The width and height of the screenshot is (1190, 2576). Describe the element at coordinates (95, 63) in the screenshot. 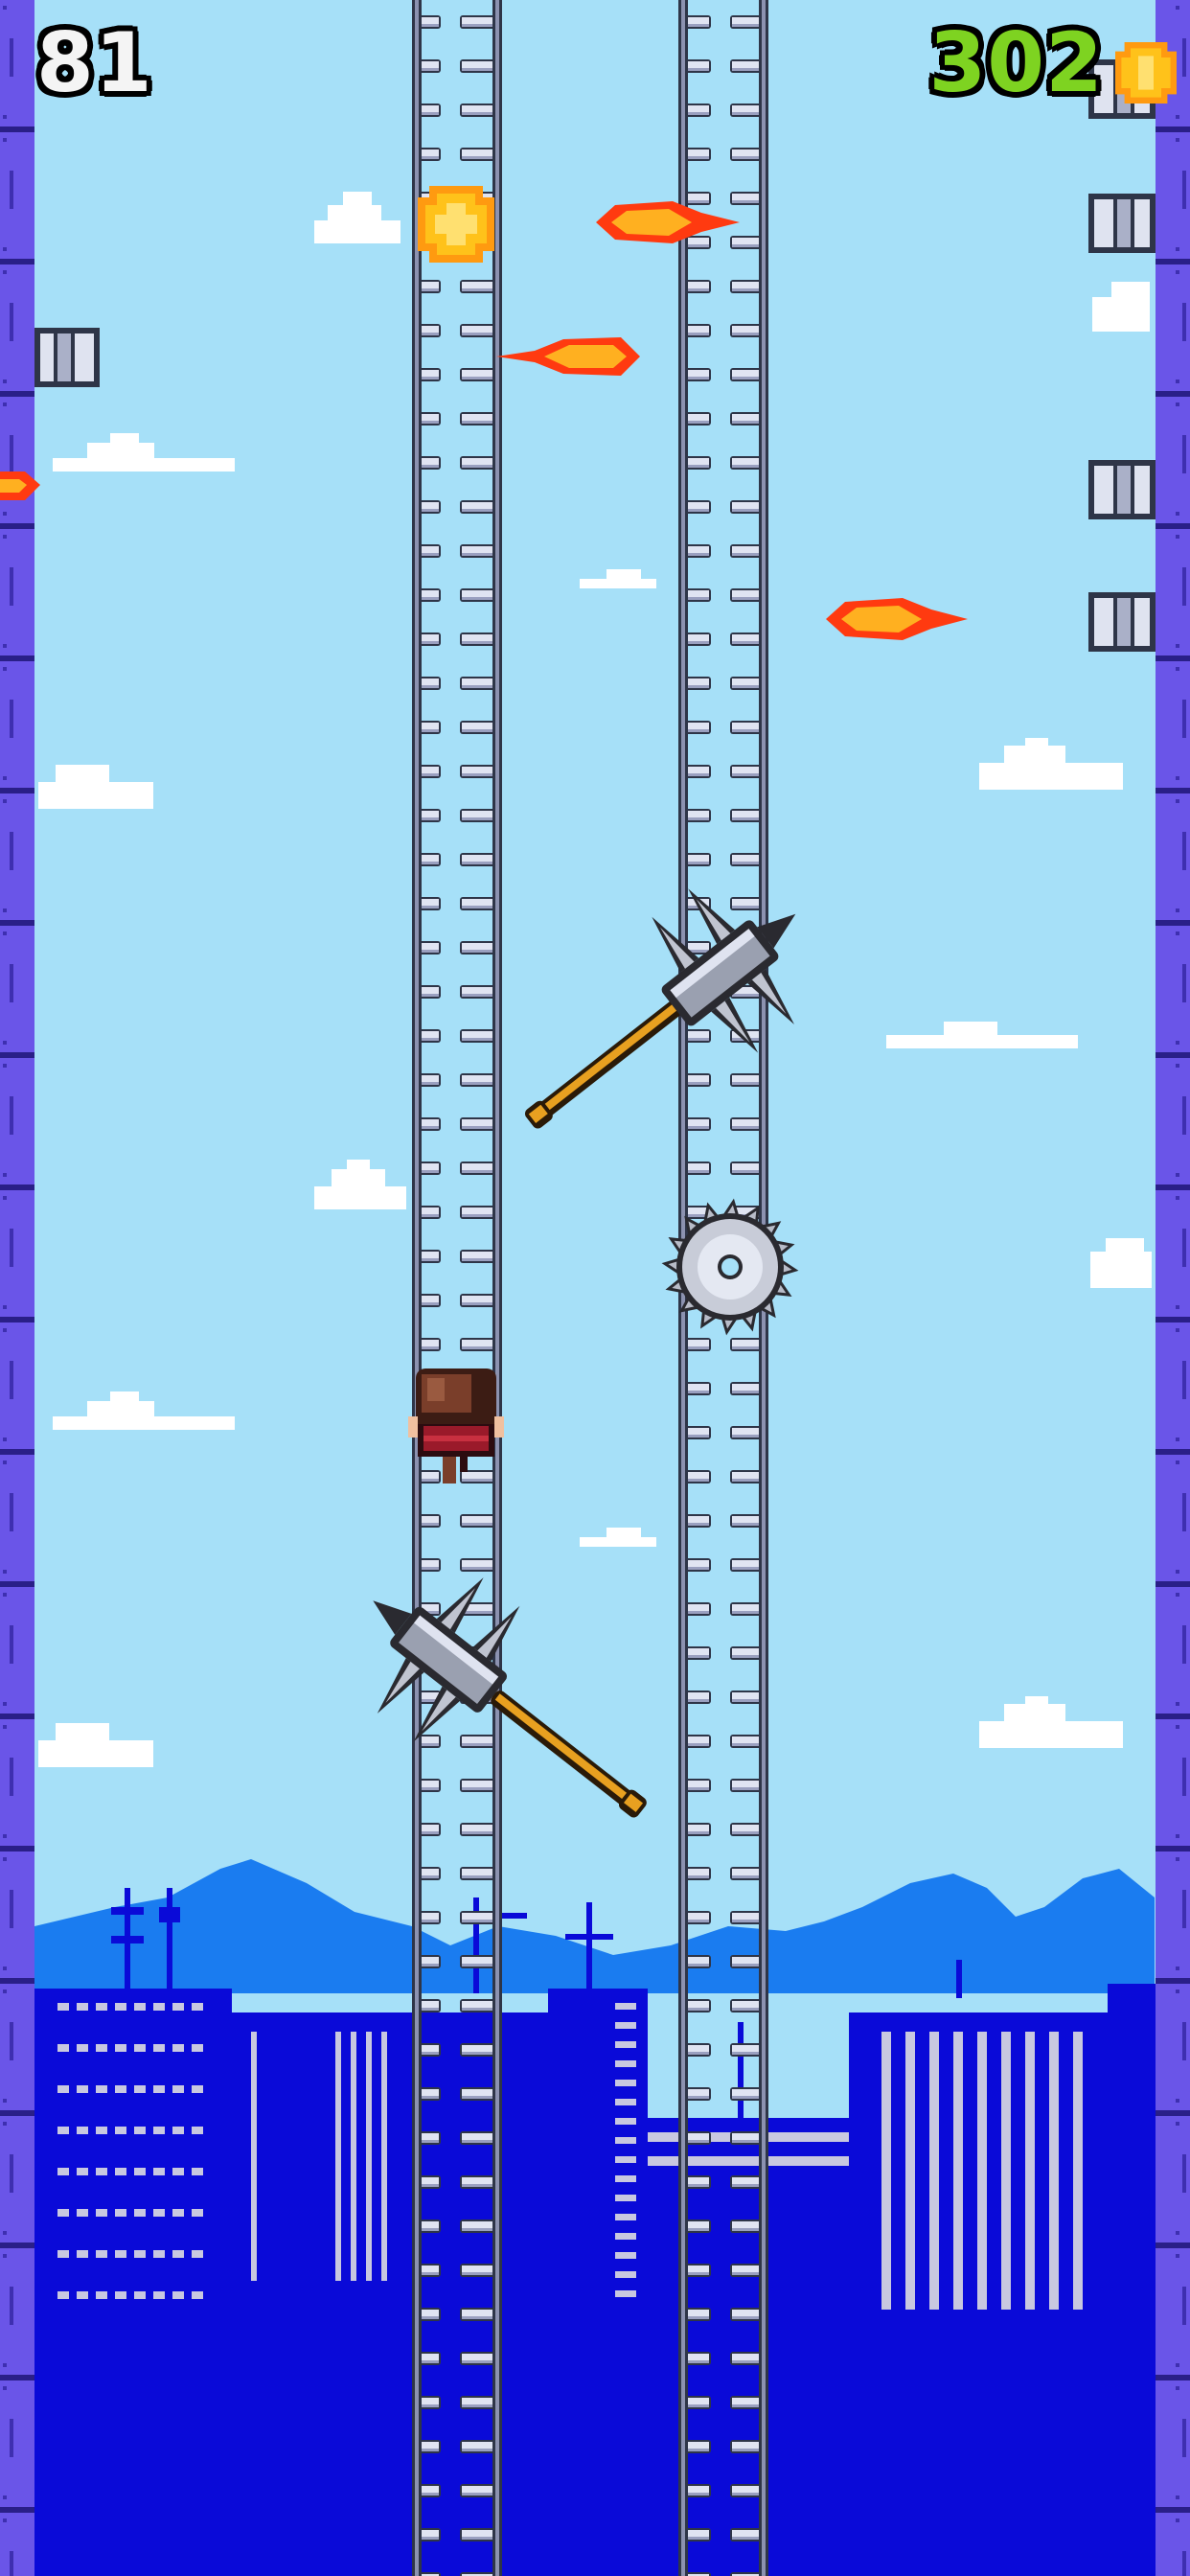

I see `height-score: 81` at that location.